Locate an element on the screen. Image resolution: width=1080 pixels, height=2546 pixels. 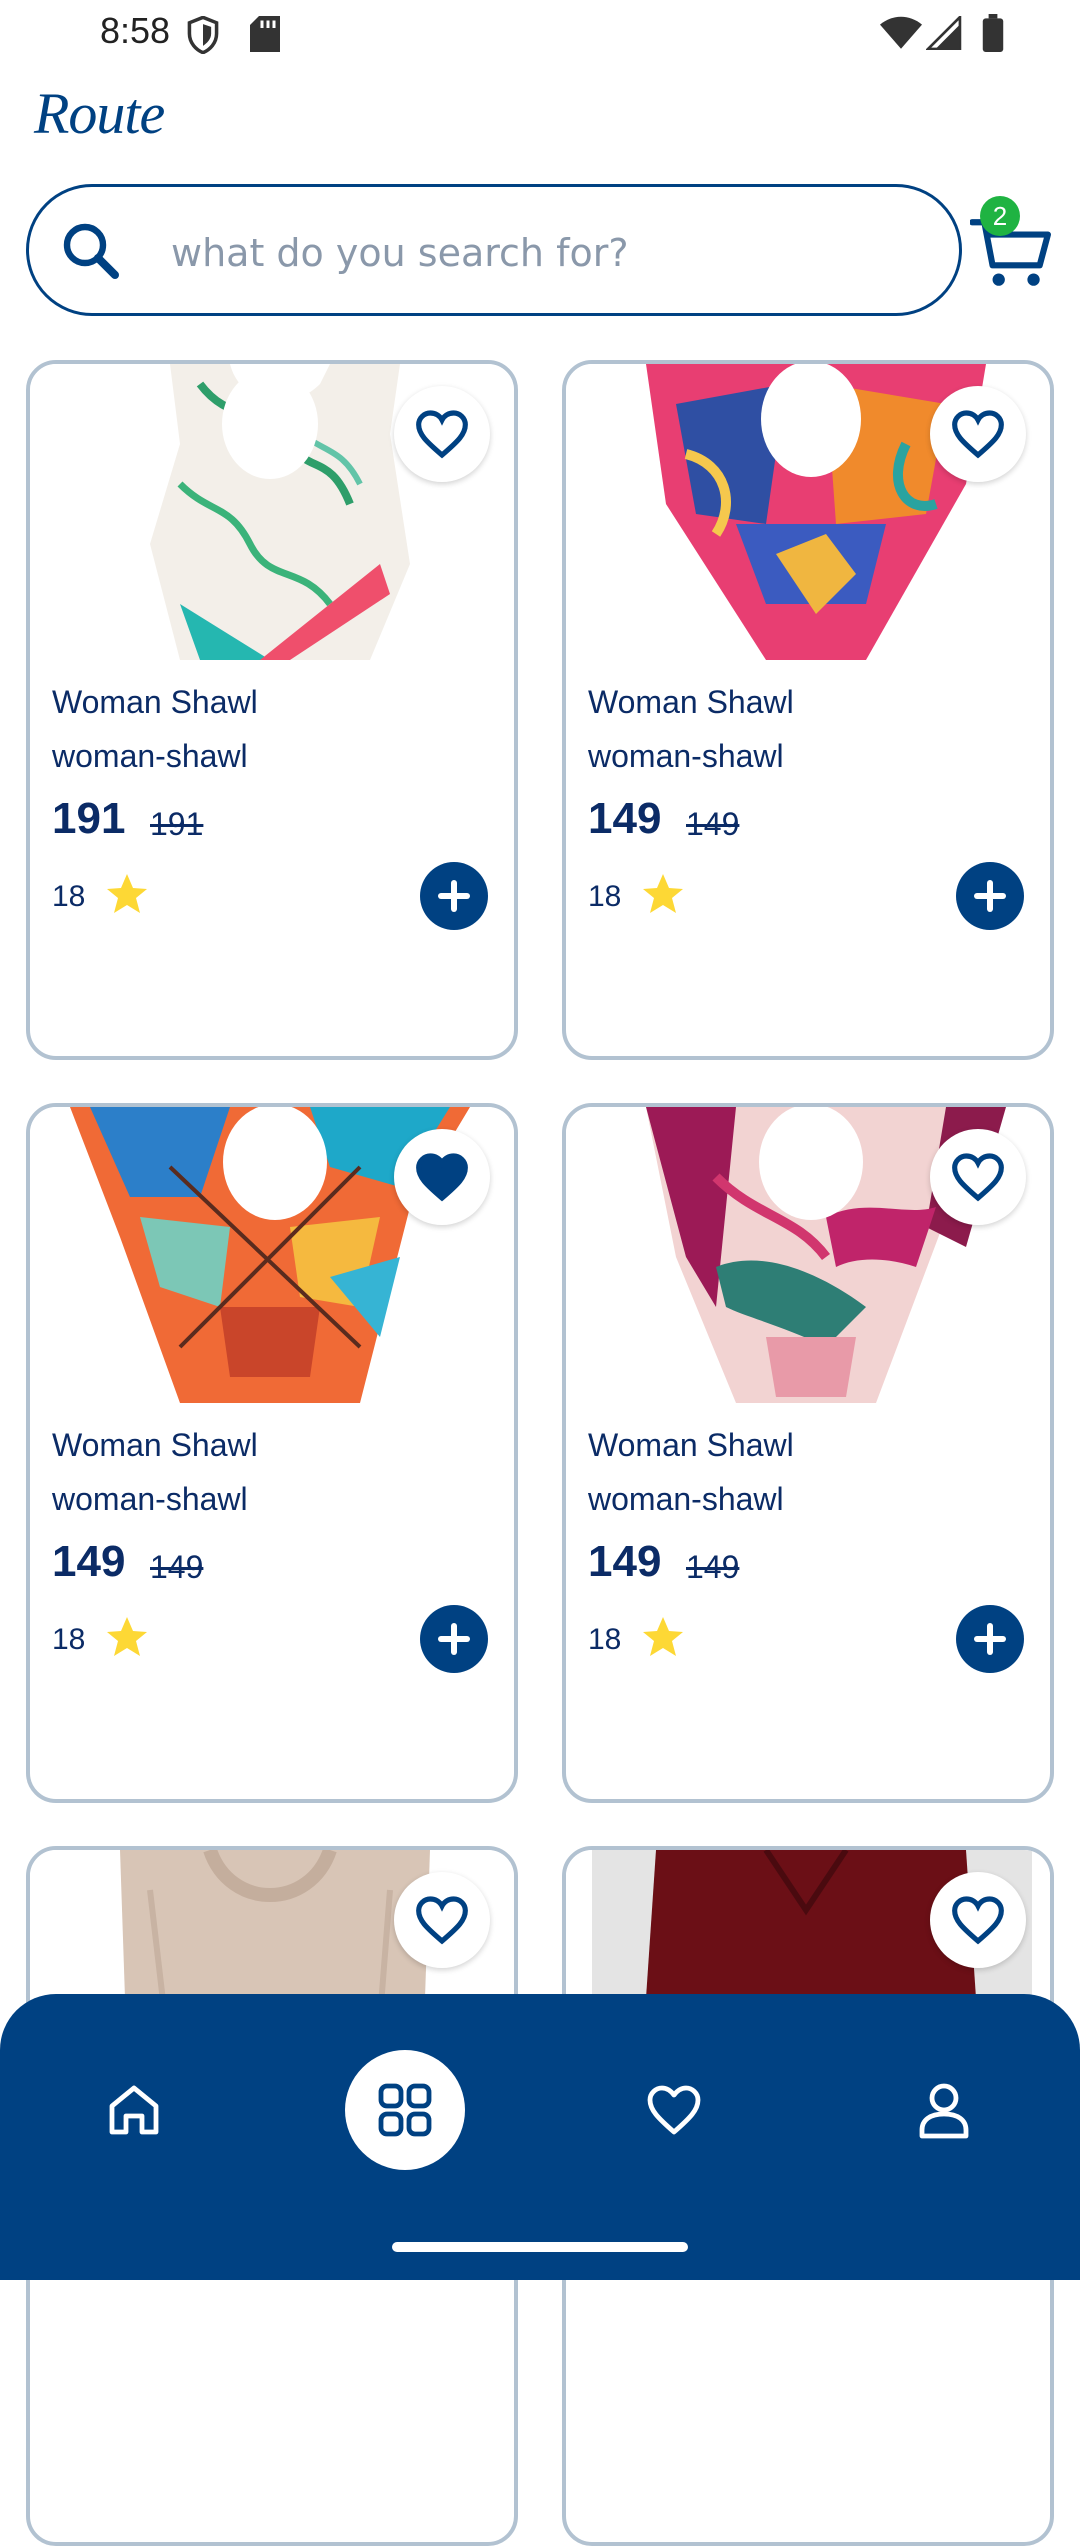
nav-categories is located at coordinates (405, 2110).